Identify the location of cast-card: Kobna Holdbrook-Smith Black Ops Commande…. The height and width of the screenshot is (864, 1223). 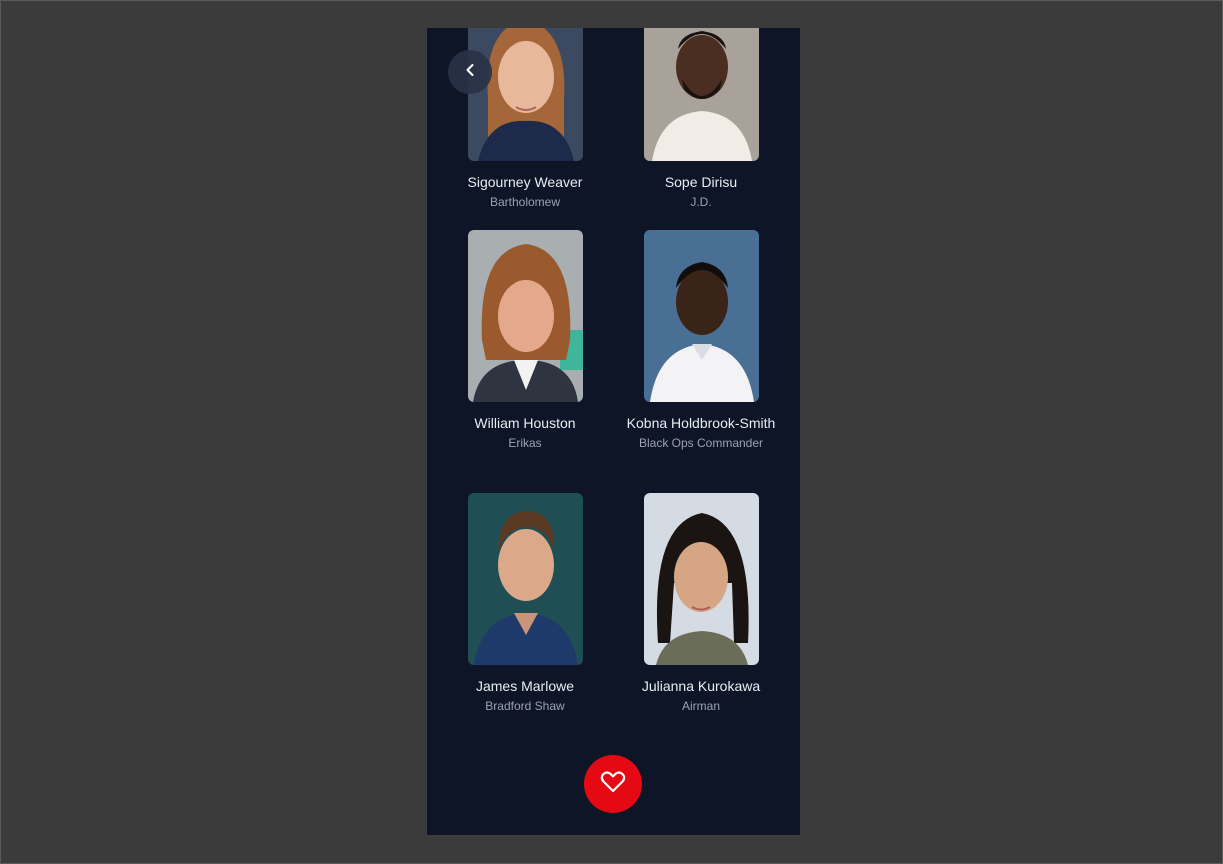
(701, 341).